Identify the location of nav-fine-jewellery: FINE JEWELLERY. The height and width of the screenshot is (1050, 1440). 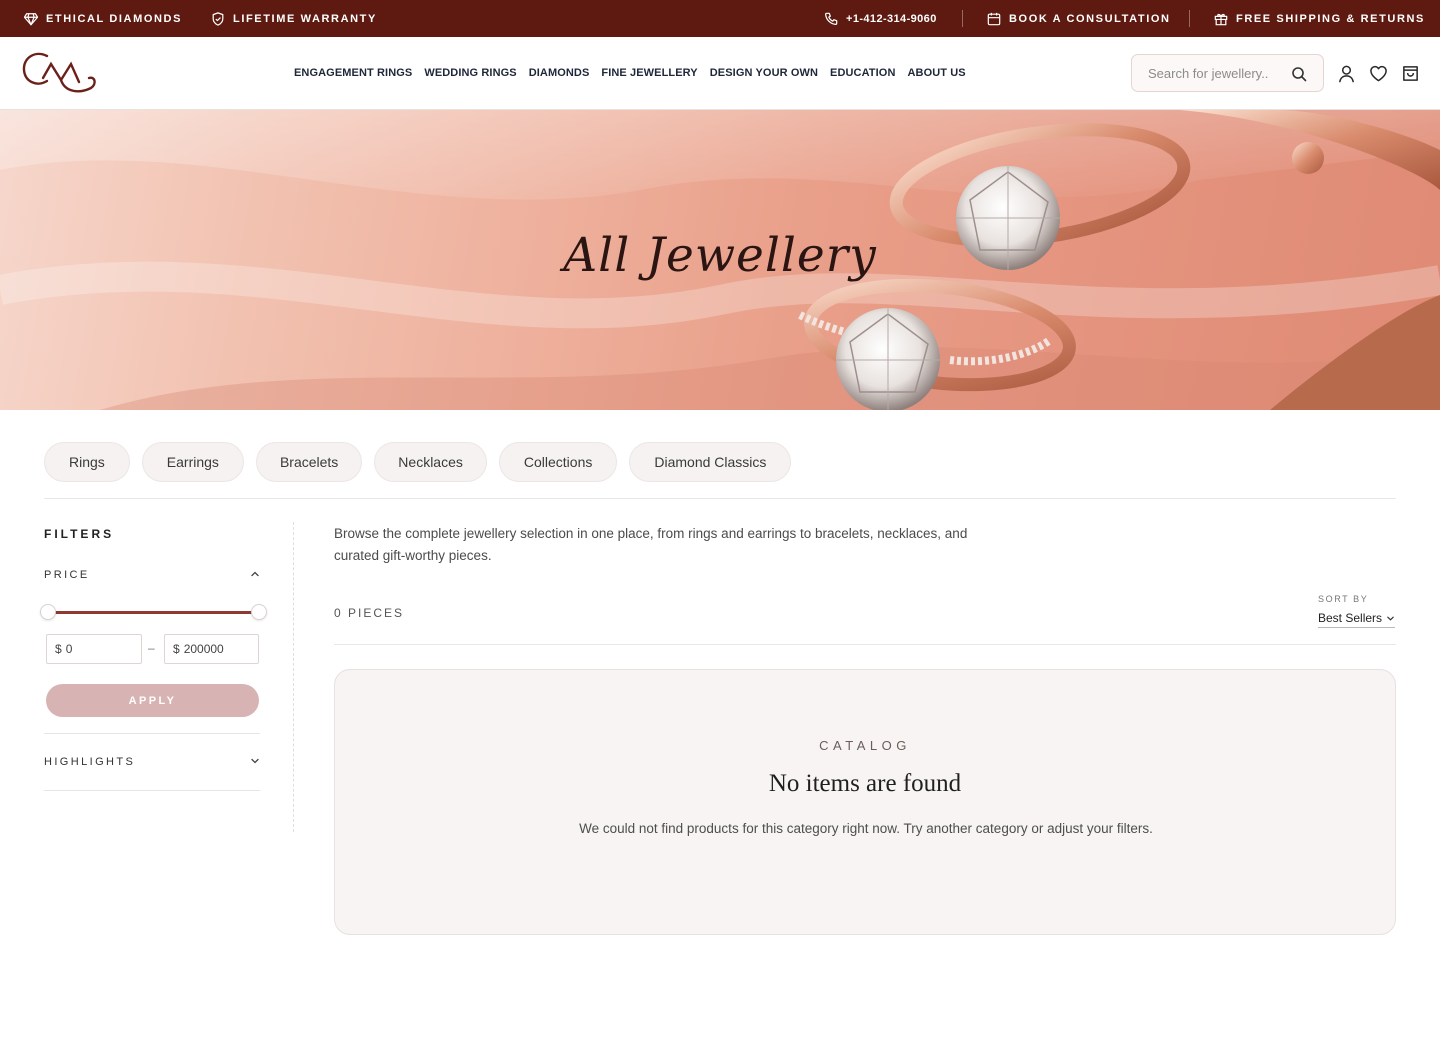
(649, 73).